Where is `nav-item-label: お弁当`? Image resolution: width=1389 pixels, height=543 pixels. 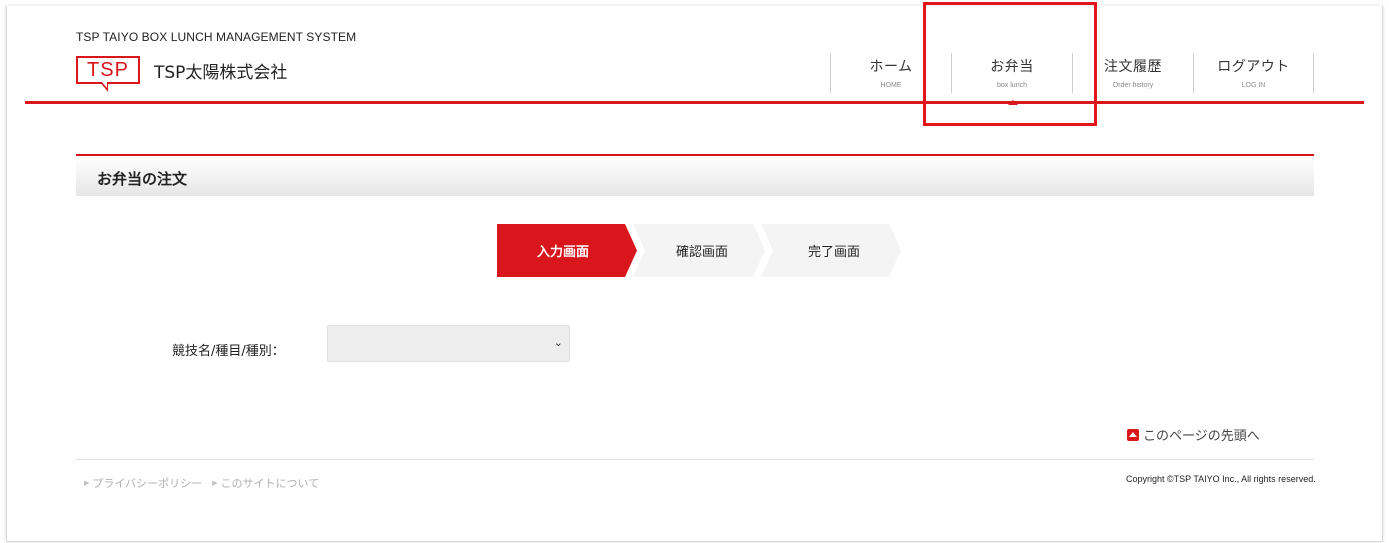 nav-item-label: お弁当 is located at coordinates (1012, 67).